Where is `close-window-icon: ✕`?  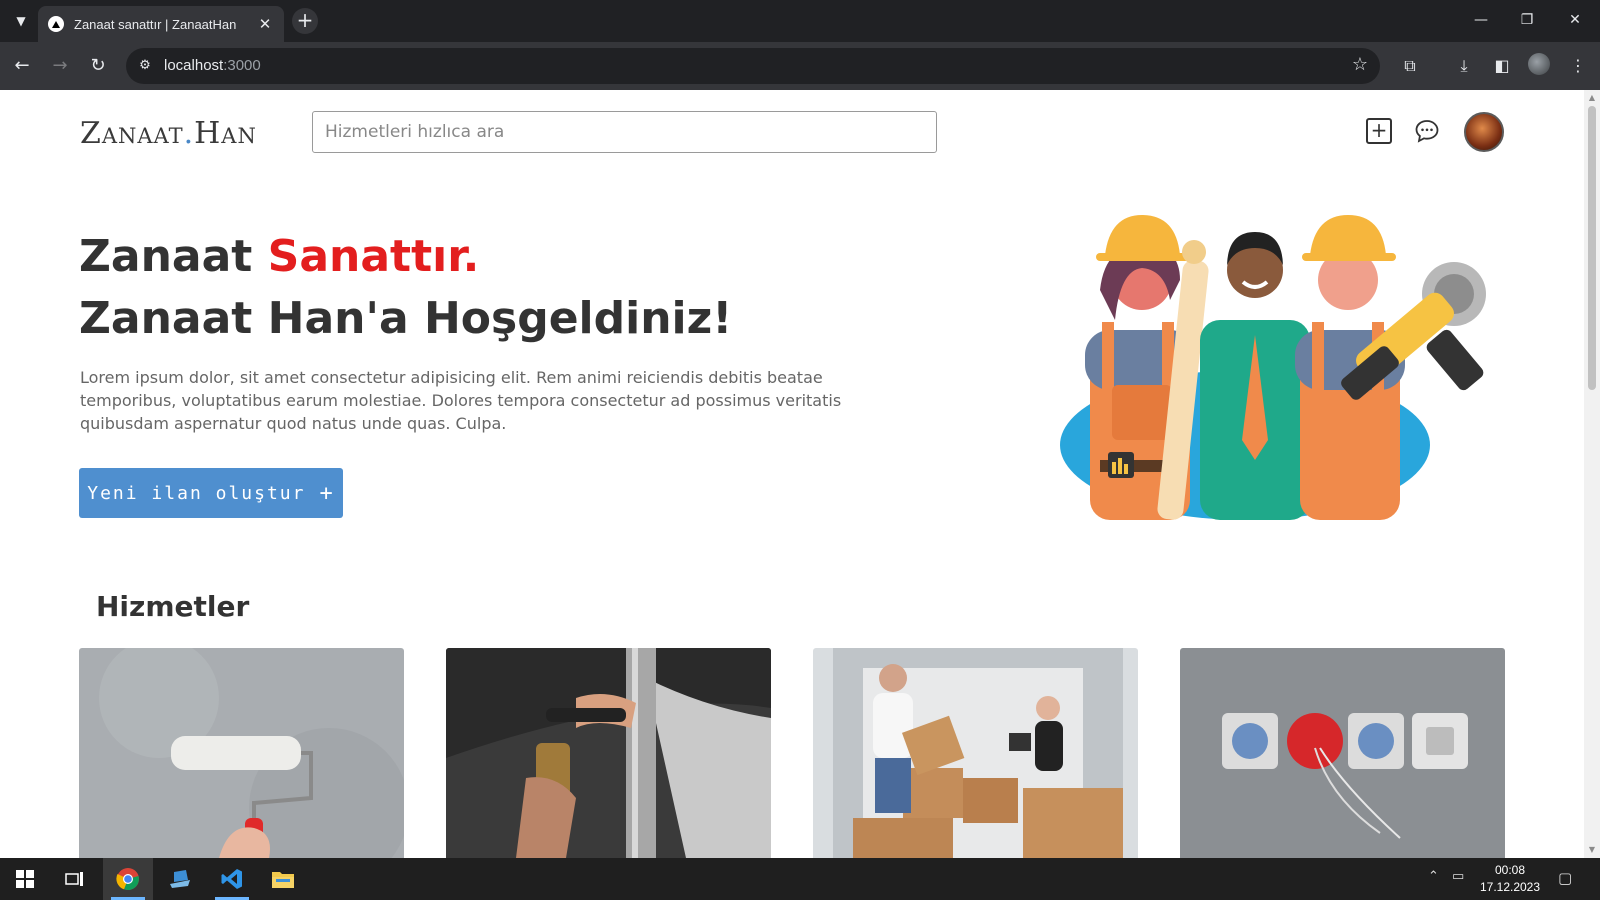 close-window-icon: ✕ is located at coordinates (1575, 20).